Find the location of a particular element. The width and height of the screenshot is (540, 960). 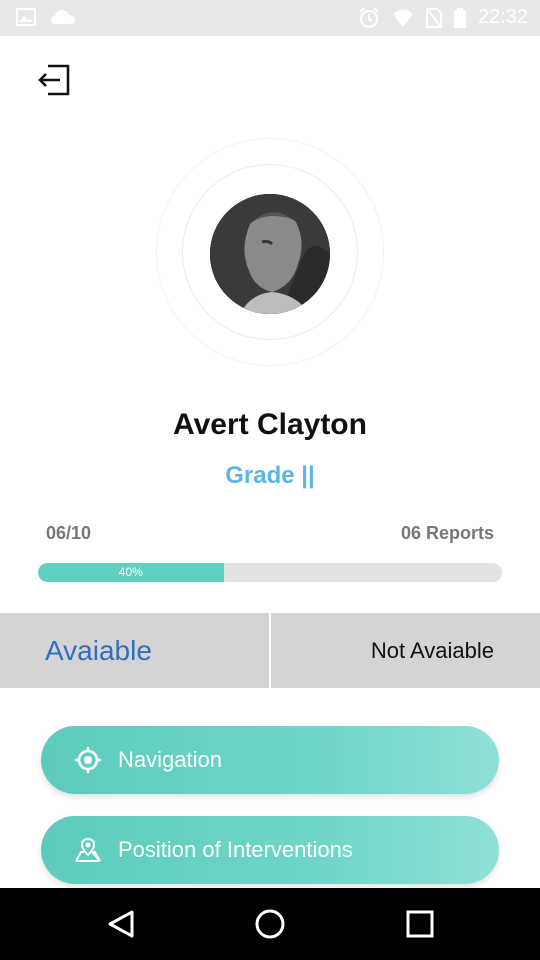

system-home-button is located at coordinates (270, 924).